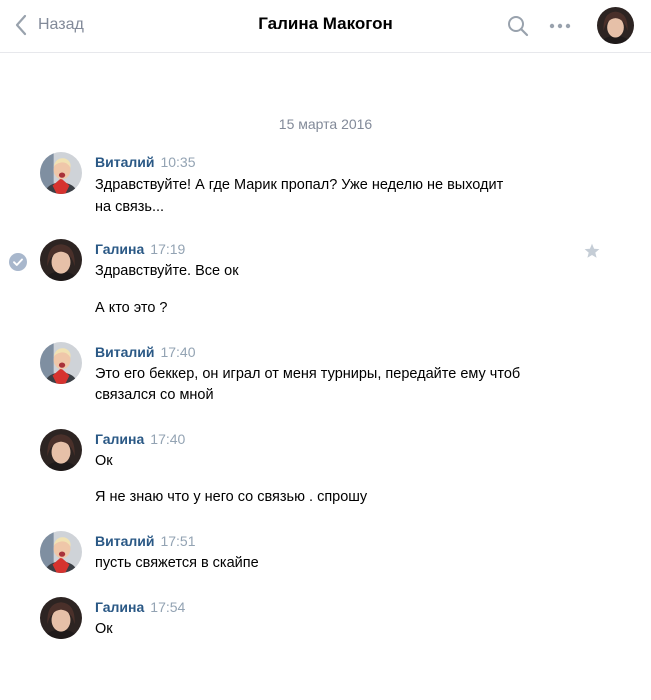  I want to click on message-time: 10:35, so click(178, 162).